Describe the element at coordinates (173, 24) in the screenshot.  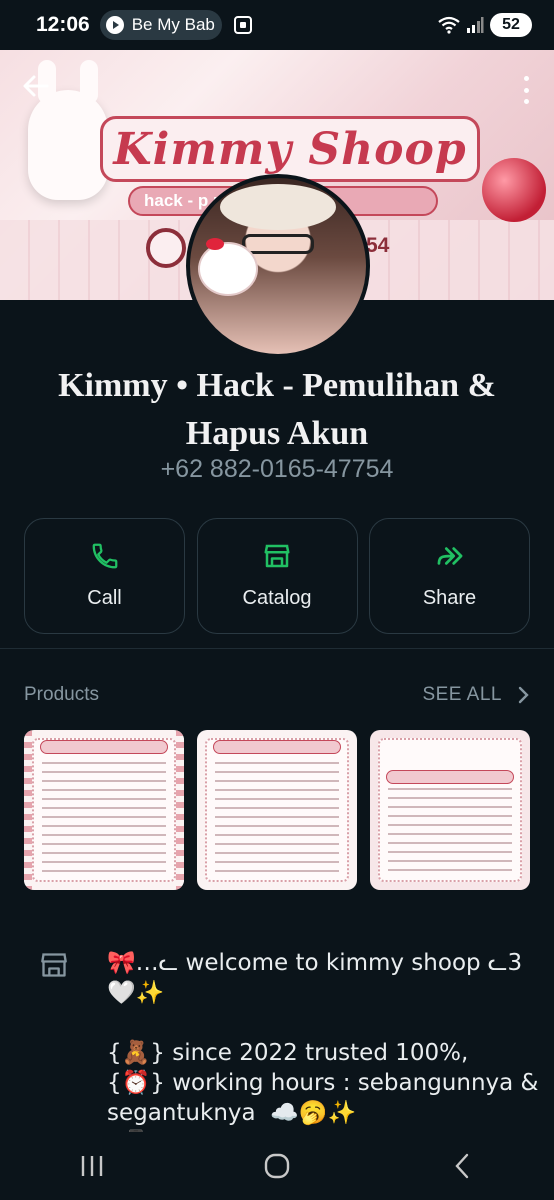
I see `media-title: Be My Bab` at that location.